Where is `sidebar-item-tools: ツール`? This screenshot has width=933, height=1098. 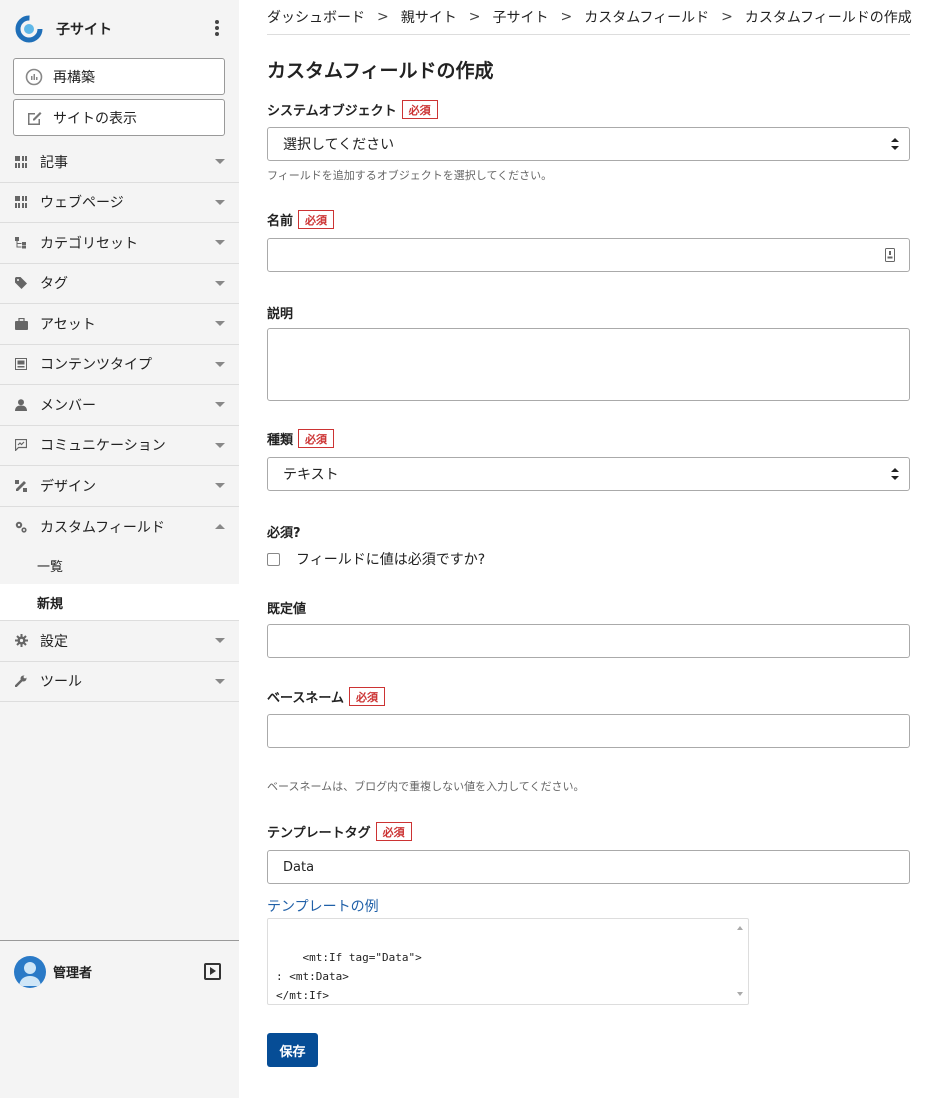 sidebar-item-tools: ツール is located at coordinates (119, 682).